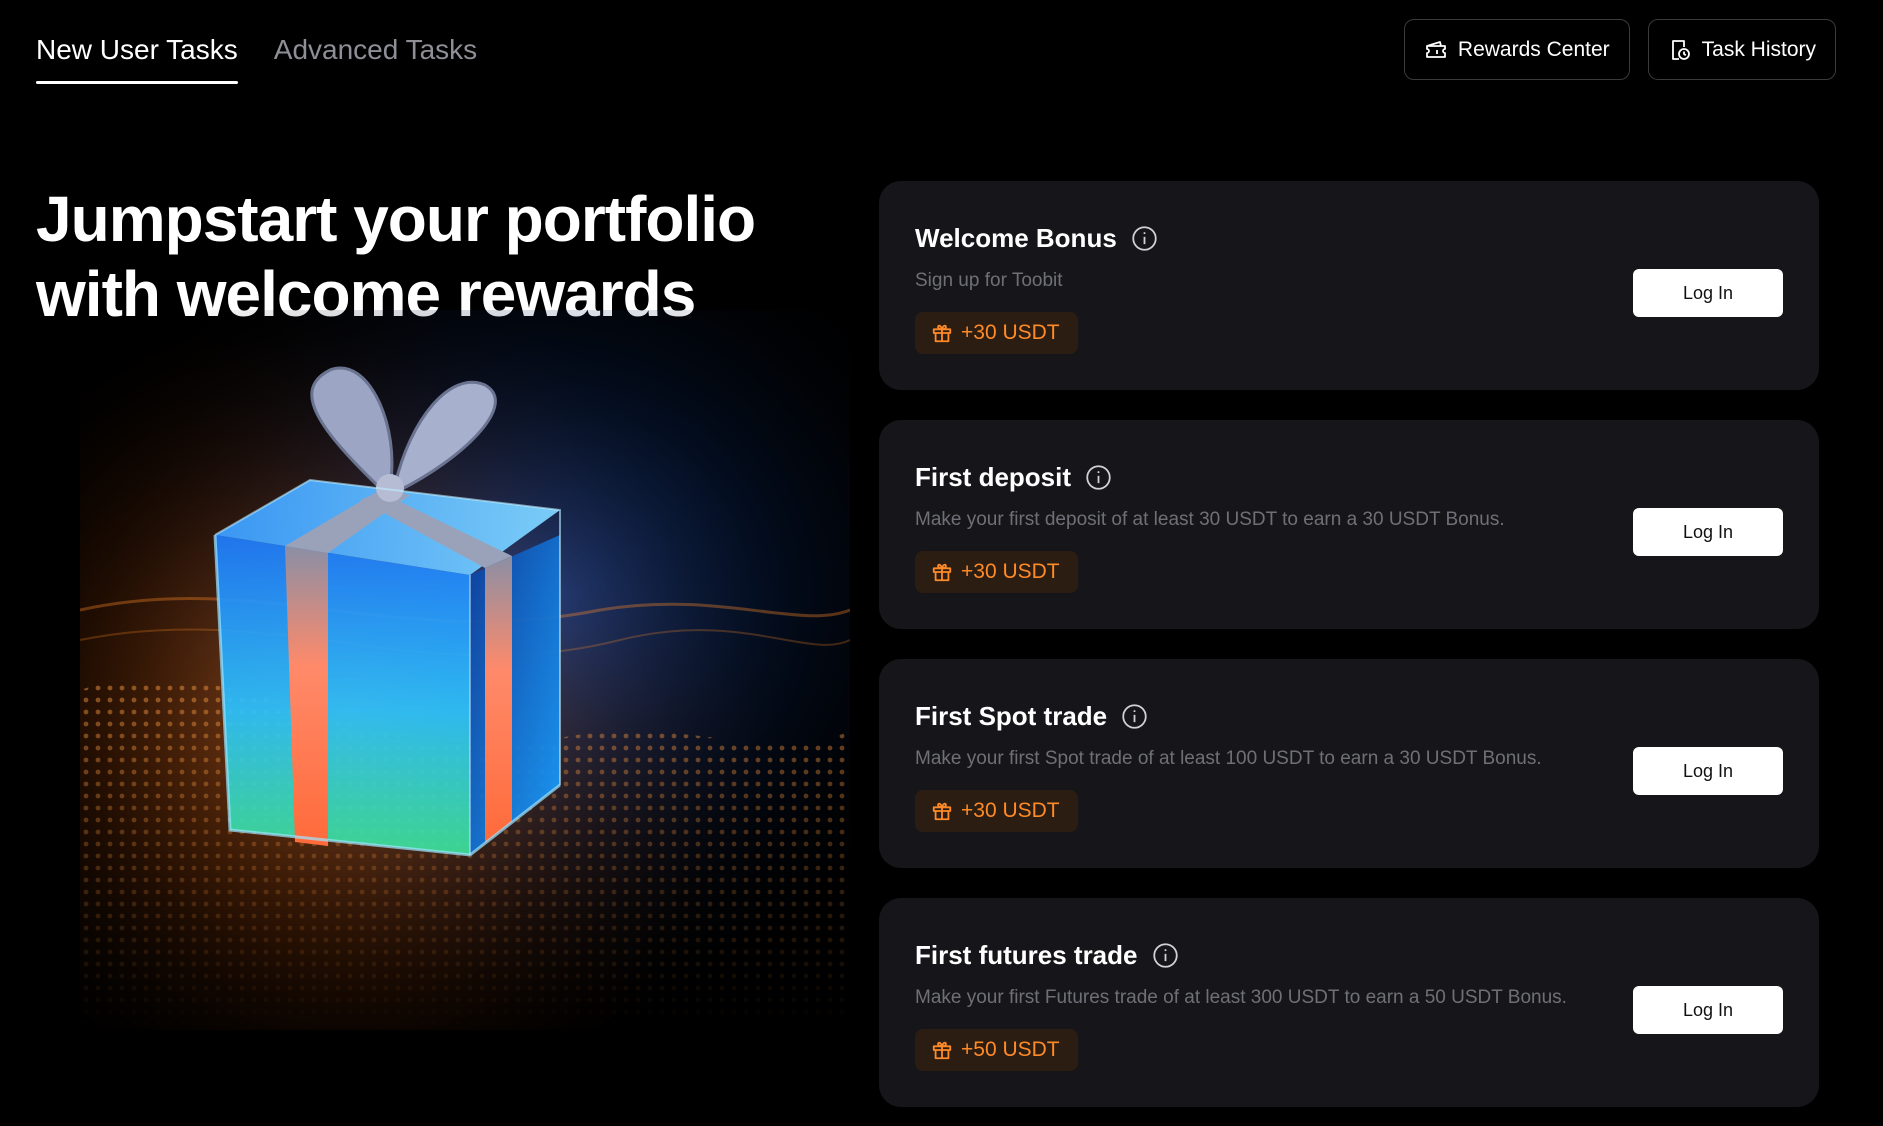 The height and width of the screenshot is (1126, 1883). I want to click on tab-advanced-tasks: Advanced Tasks, so click(375, 57).